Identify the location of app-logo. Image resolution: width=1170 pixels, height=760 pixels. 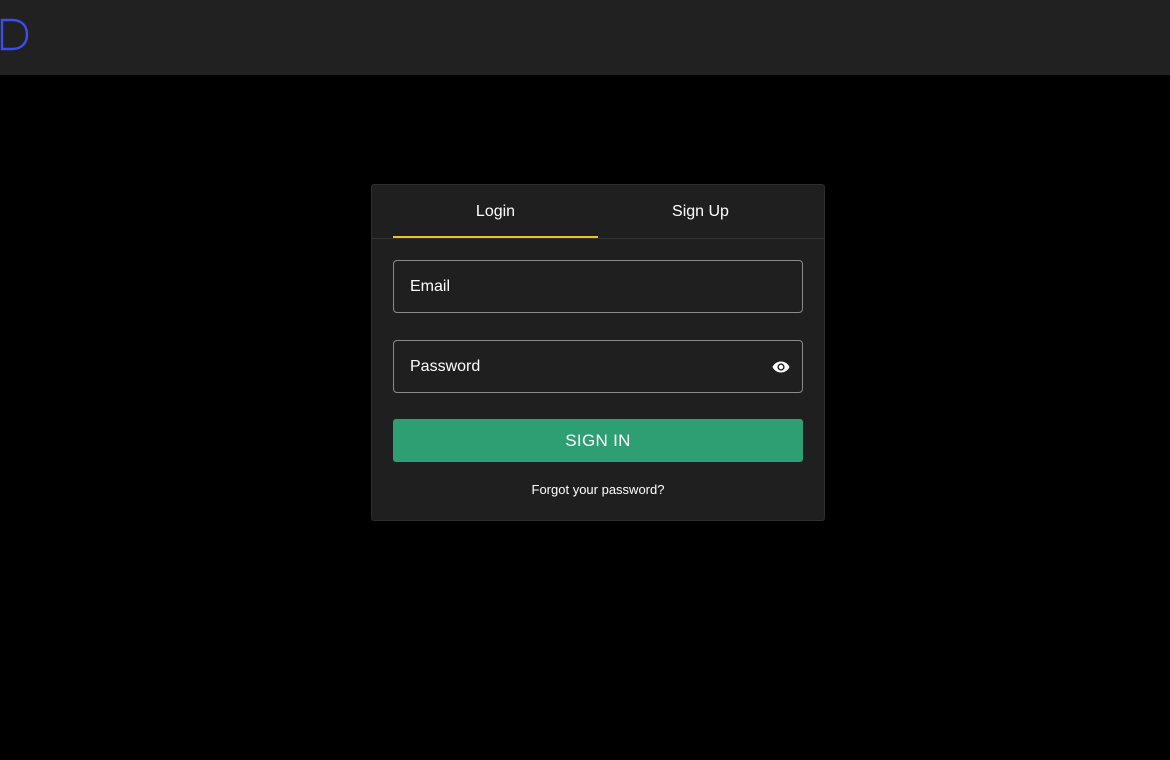
(15, 34).